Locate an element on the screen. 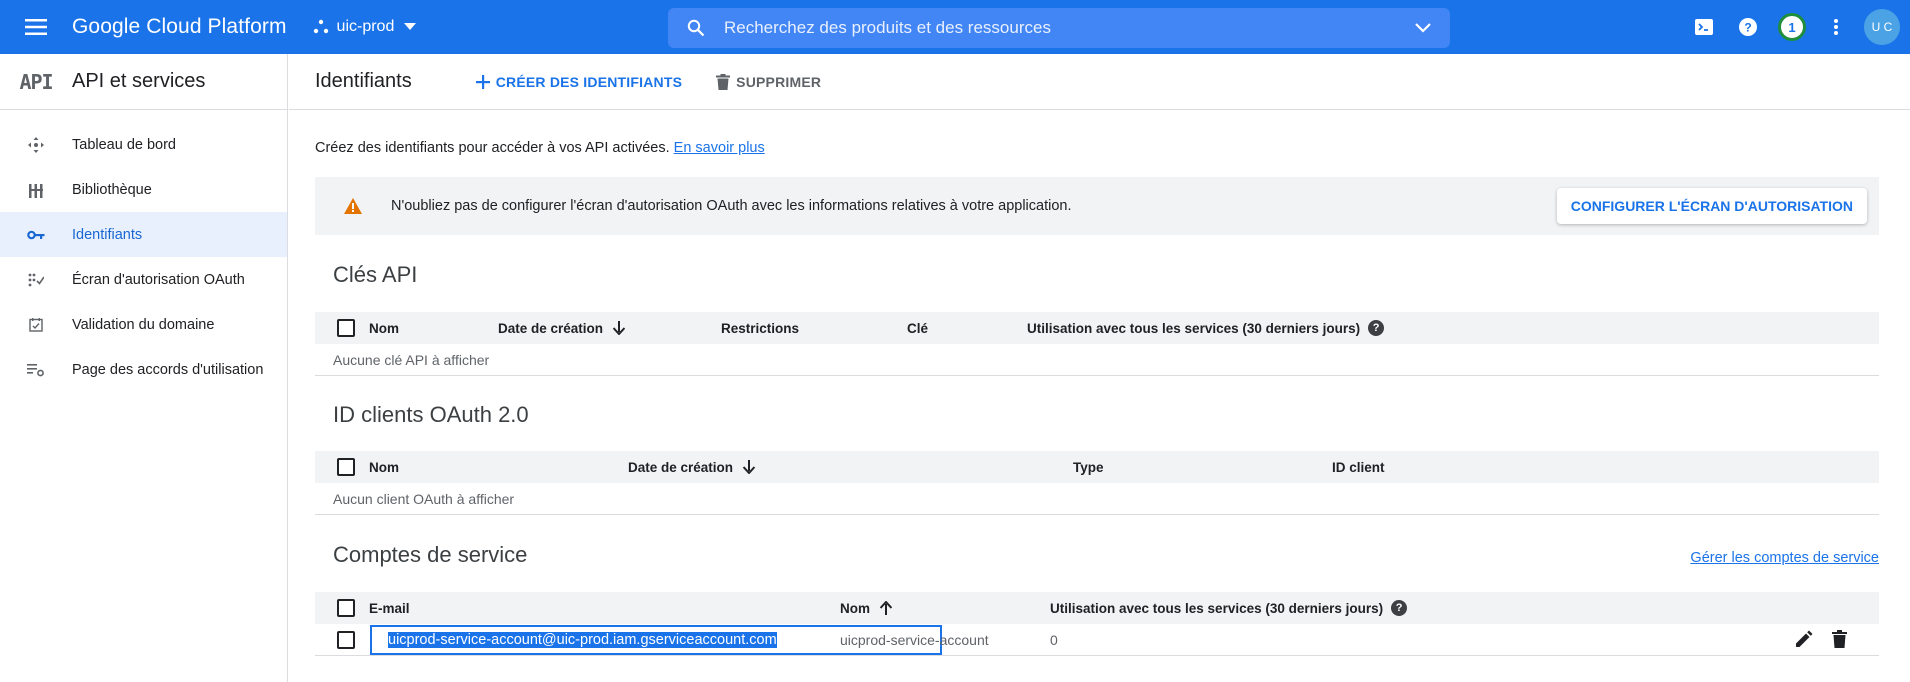  column-header-client-id: ID client is located at coordinates (1358, 467).